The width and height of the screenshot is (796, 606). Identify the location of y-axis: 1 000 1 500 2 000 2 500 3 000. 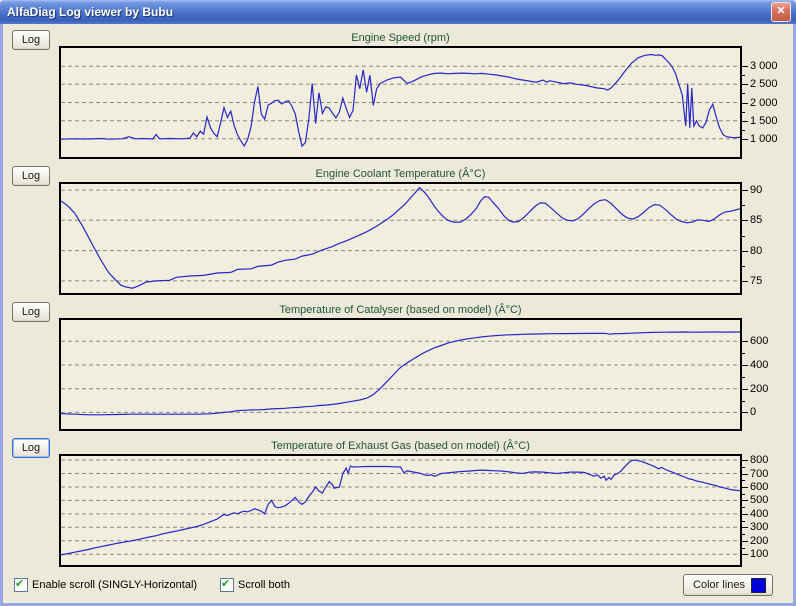
(768, 102).